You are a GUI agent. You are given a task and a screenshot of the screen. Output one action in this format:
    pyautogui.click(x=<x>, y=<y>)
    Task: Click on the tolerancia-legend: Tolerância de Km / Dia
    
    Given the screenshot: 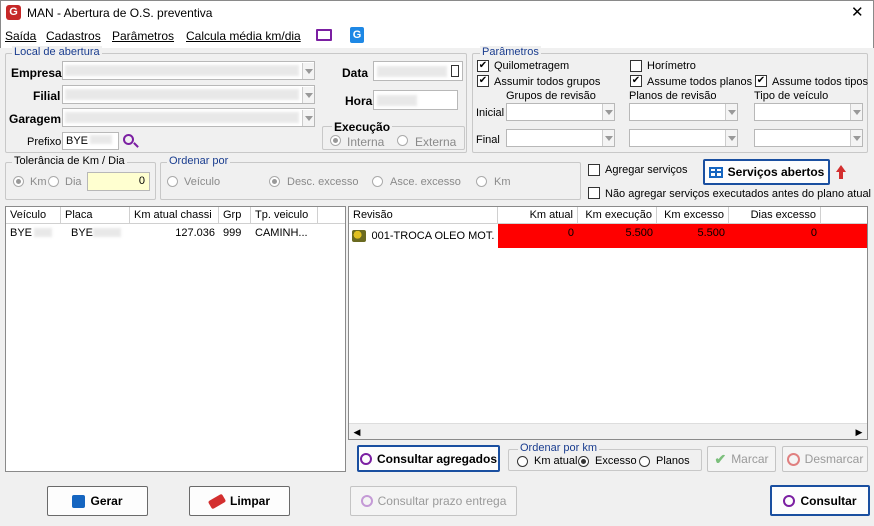 What is the action you would take?
    pyautogui.click(x=69, y=161)
    